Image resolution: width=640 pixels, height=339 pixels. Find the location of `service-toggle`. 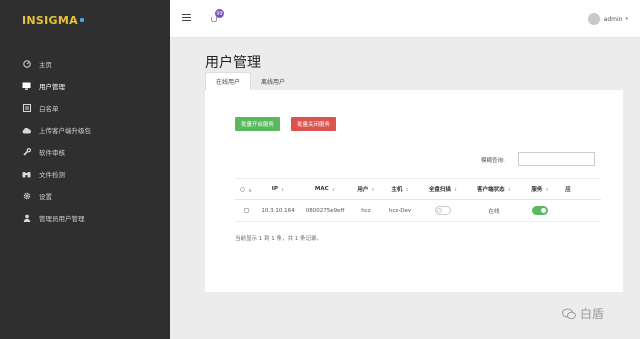

service-toggle is located at coordinates (540, 210).